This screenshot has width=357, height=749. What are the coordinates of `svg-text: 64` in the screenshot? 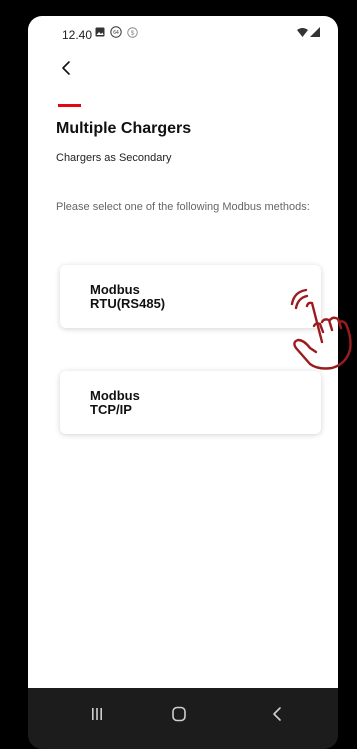 It's located at (116, 33).